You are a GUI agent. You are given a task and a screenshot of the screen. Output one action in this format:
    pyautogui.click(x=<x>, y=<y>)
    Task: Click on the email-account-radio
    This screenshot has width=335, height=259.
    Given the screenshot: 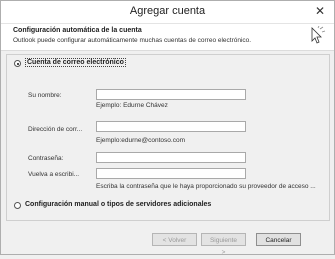 What is the action you would take?
    pyautogui.click(x=17, y=63)
    